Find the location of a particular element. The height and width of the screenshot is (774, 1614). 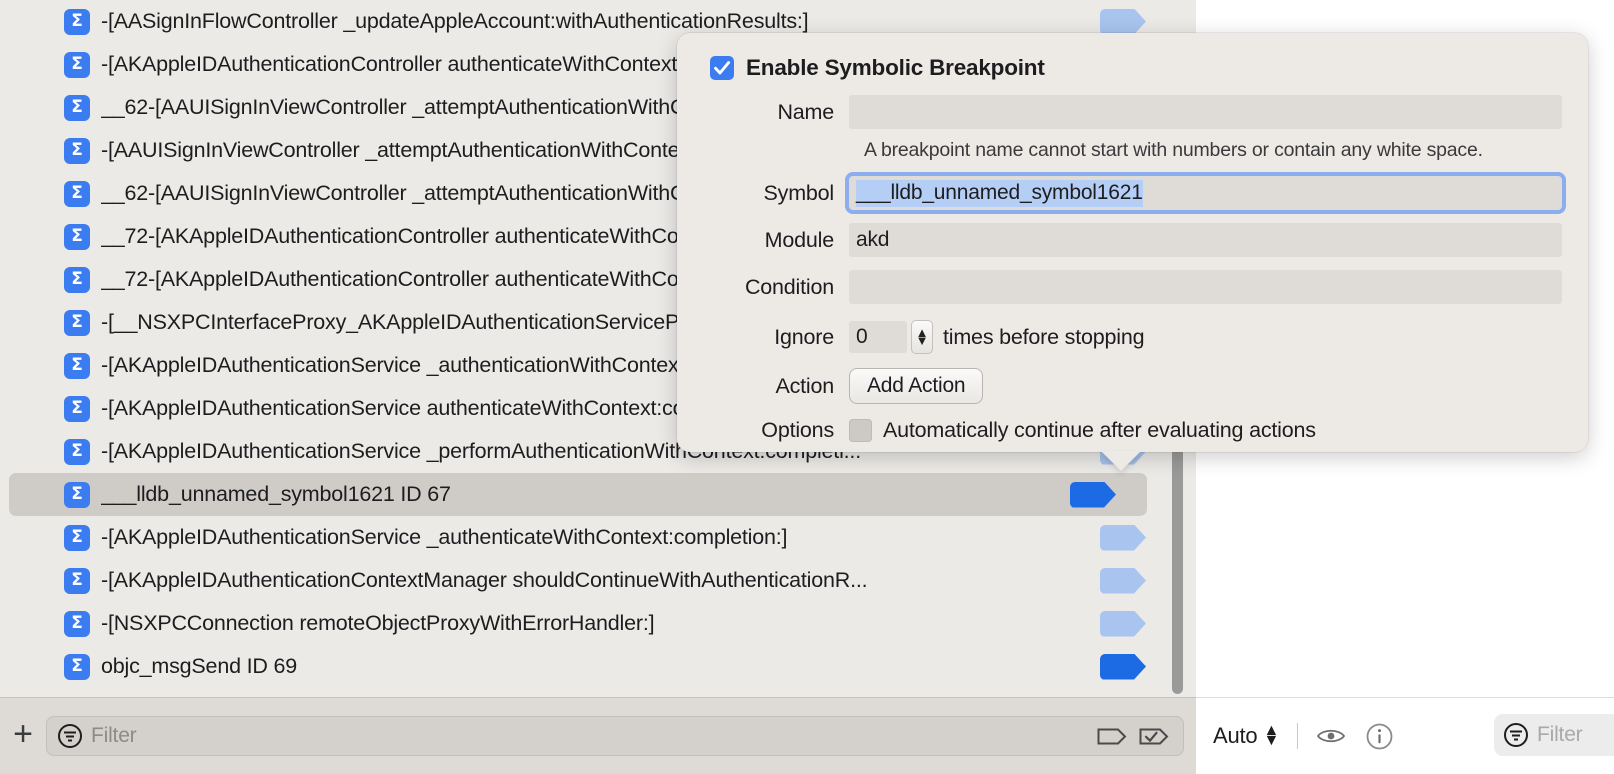

form-row-condition: Condition is located at coordinates (1119, 287).